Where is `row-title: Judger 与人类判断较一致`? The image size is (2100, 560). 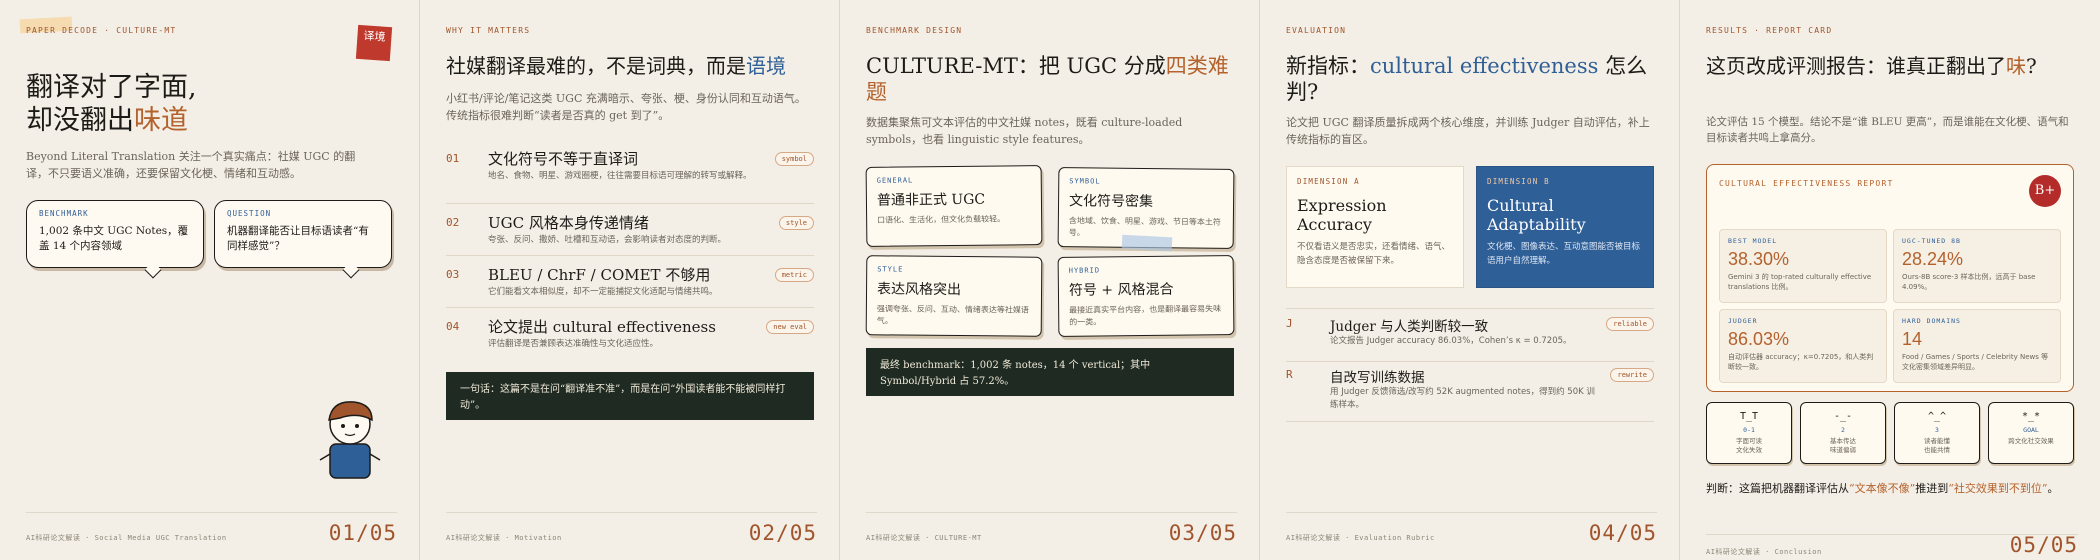 row-title: Judger 与人类判断较一致 is located at coordinates (1409, 327).